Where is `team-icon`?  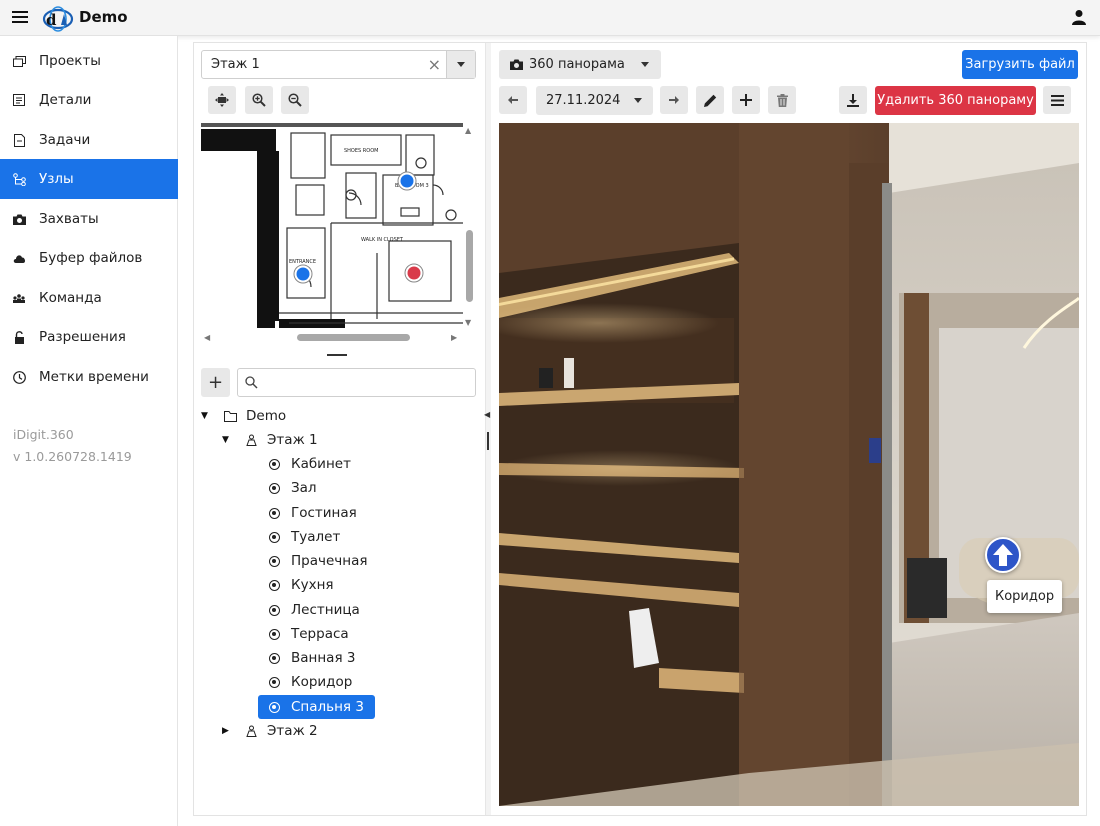
team-icon is located at coordinates (19, 298).